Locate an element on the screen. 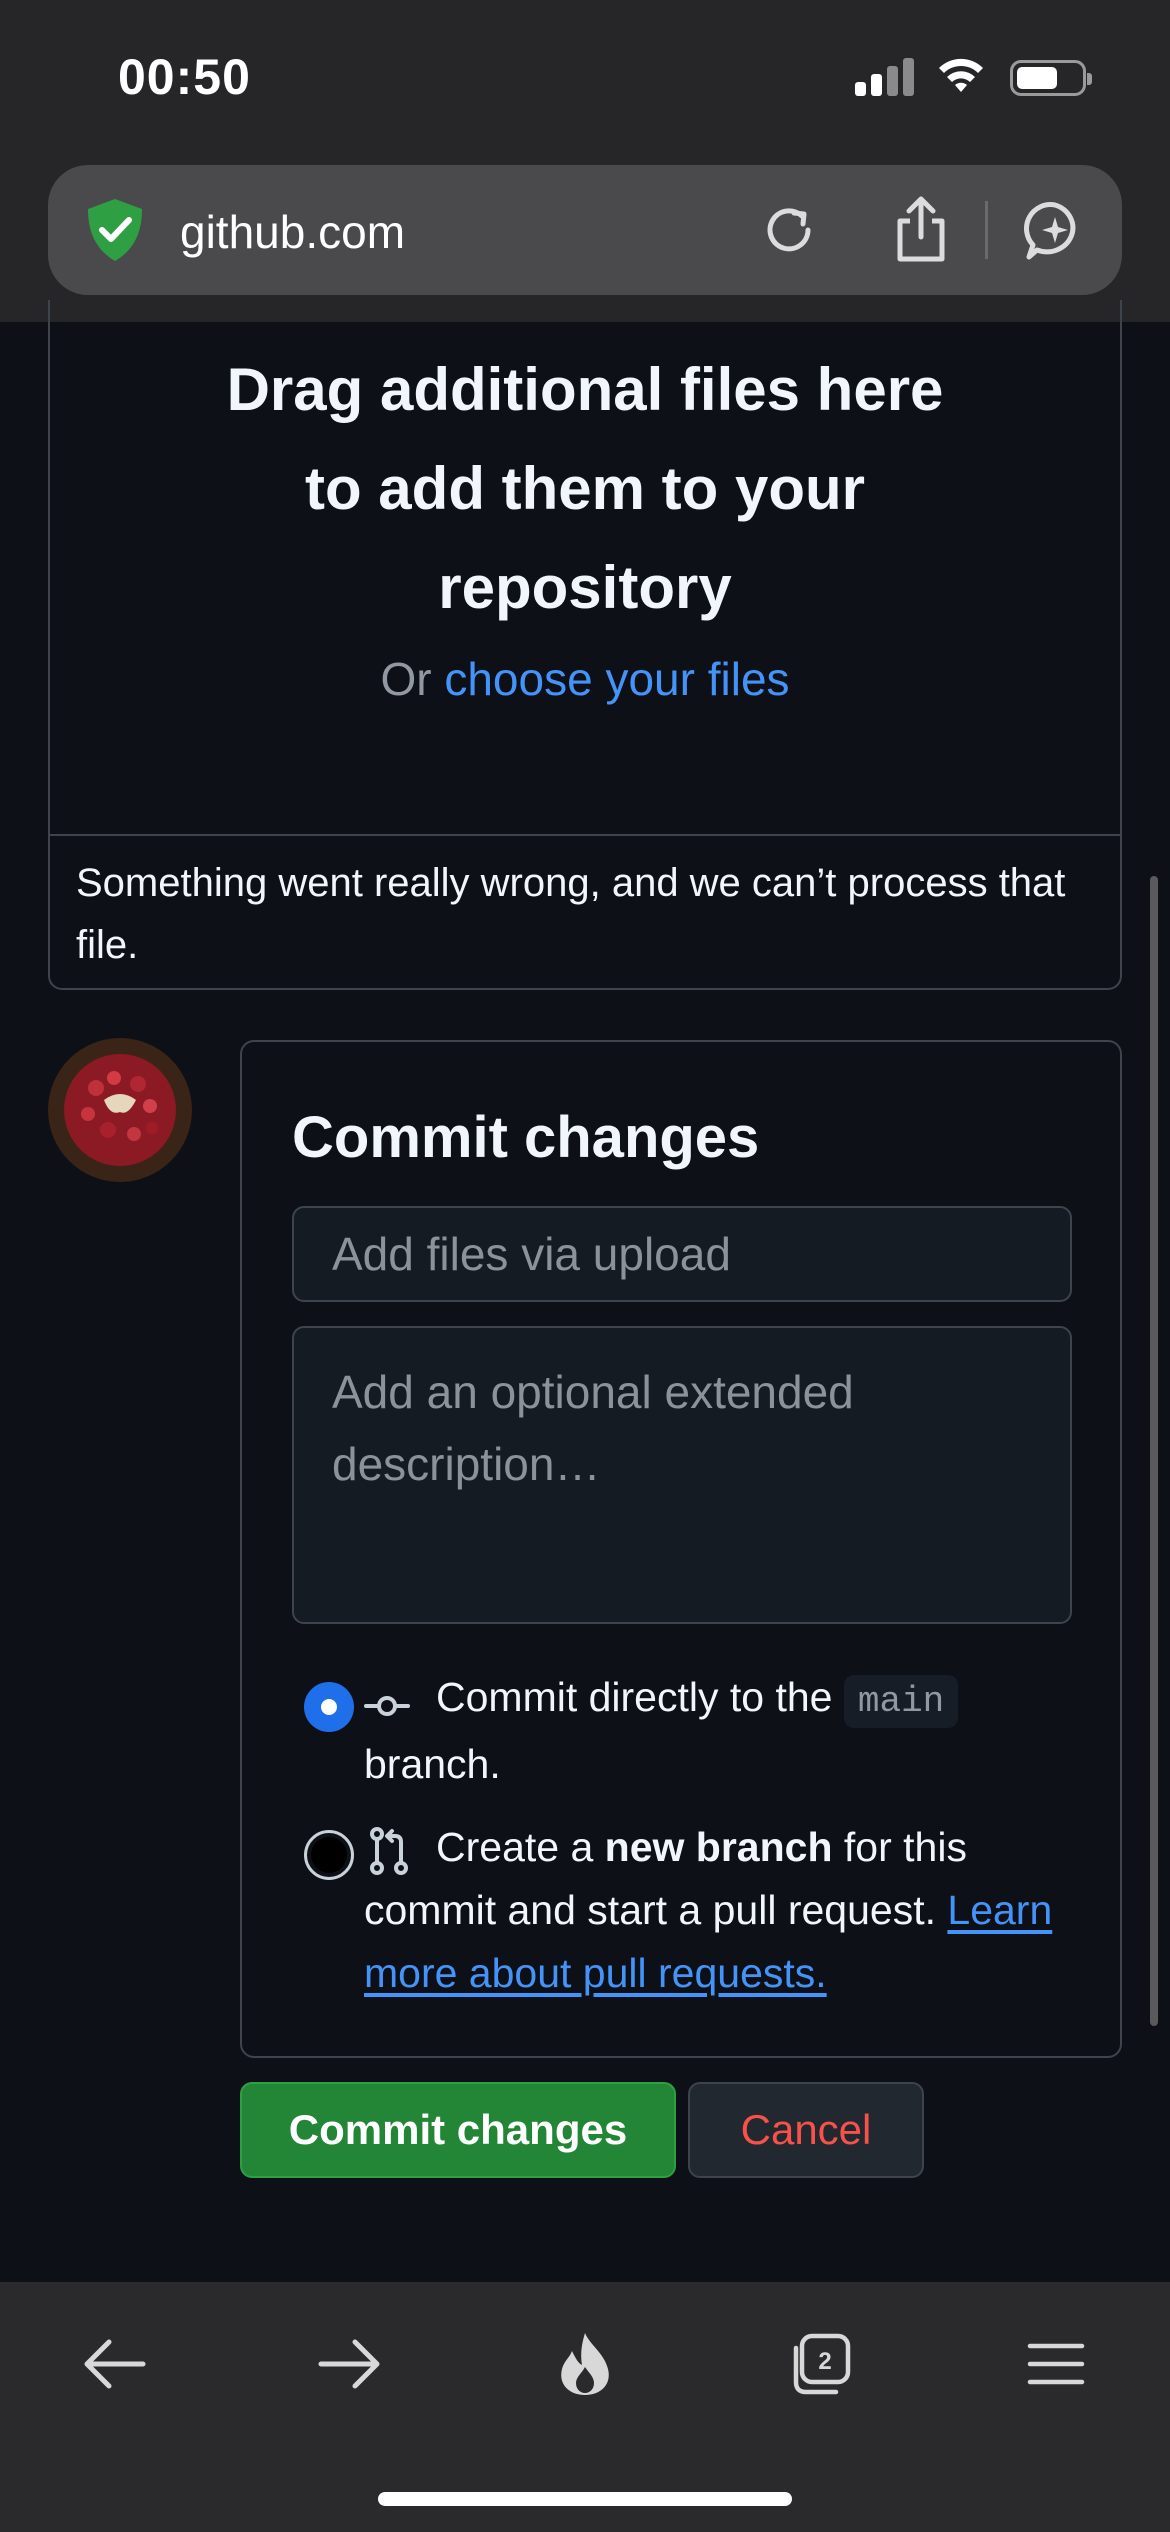 Image resolution: width=1170 pixels, height=2532 pixels. back-arrow-icon is located at coordinates (115, 2364).